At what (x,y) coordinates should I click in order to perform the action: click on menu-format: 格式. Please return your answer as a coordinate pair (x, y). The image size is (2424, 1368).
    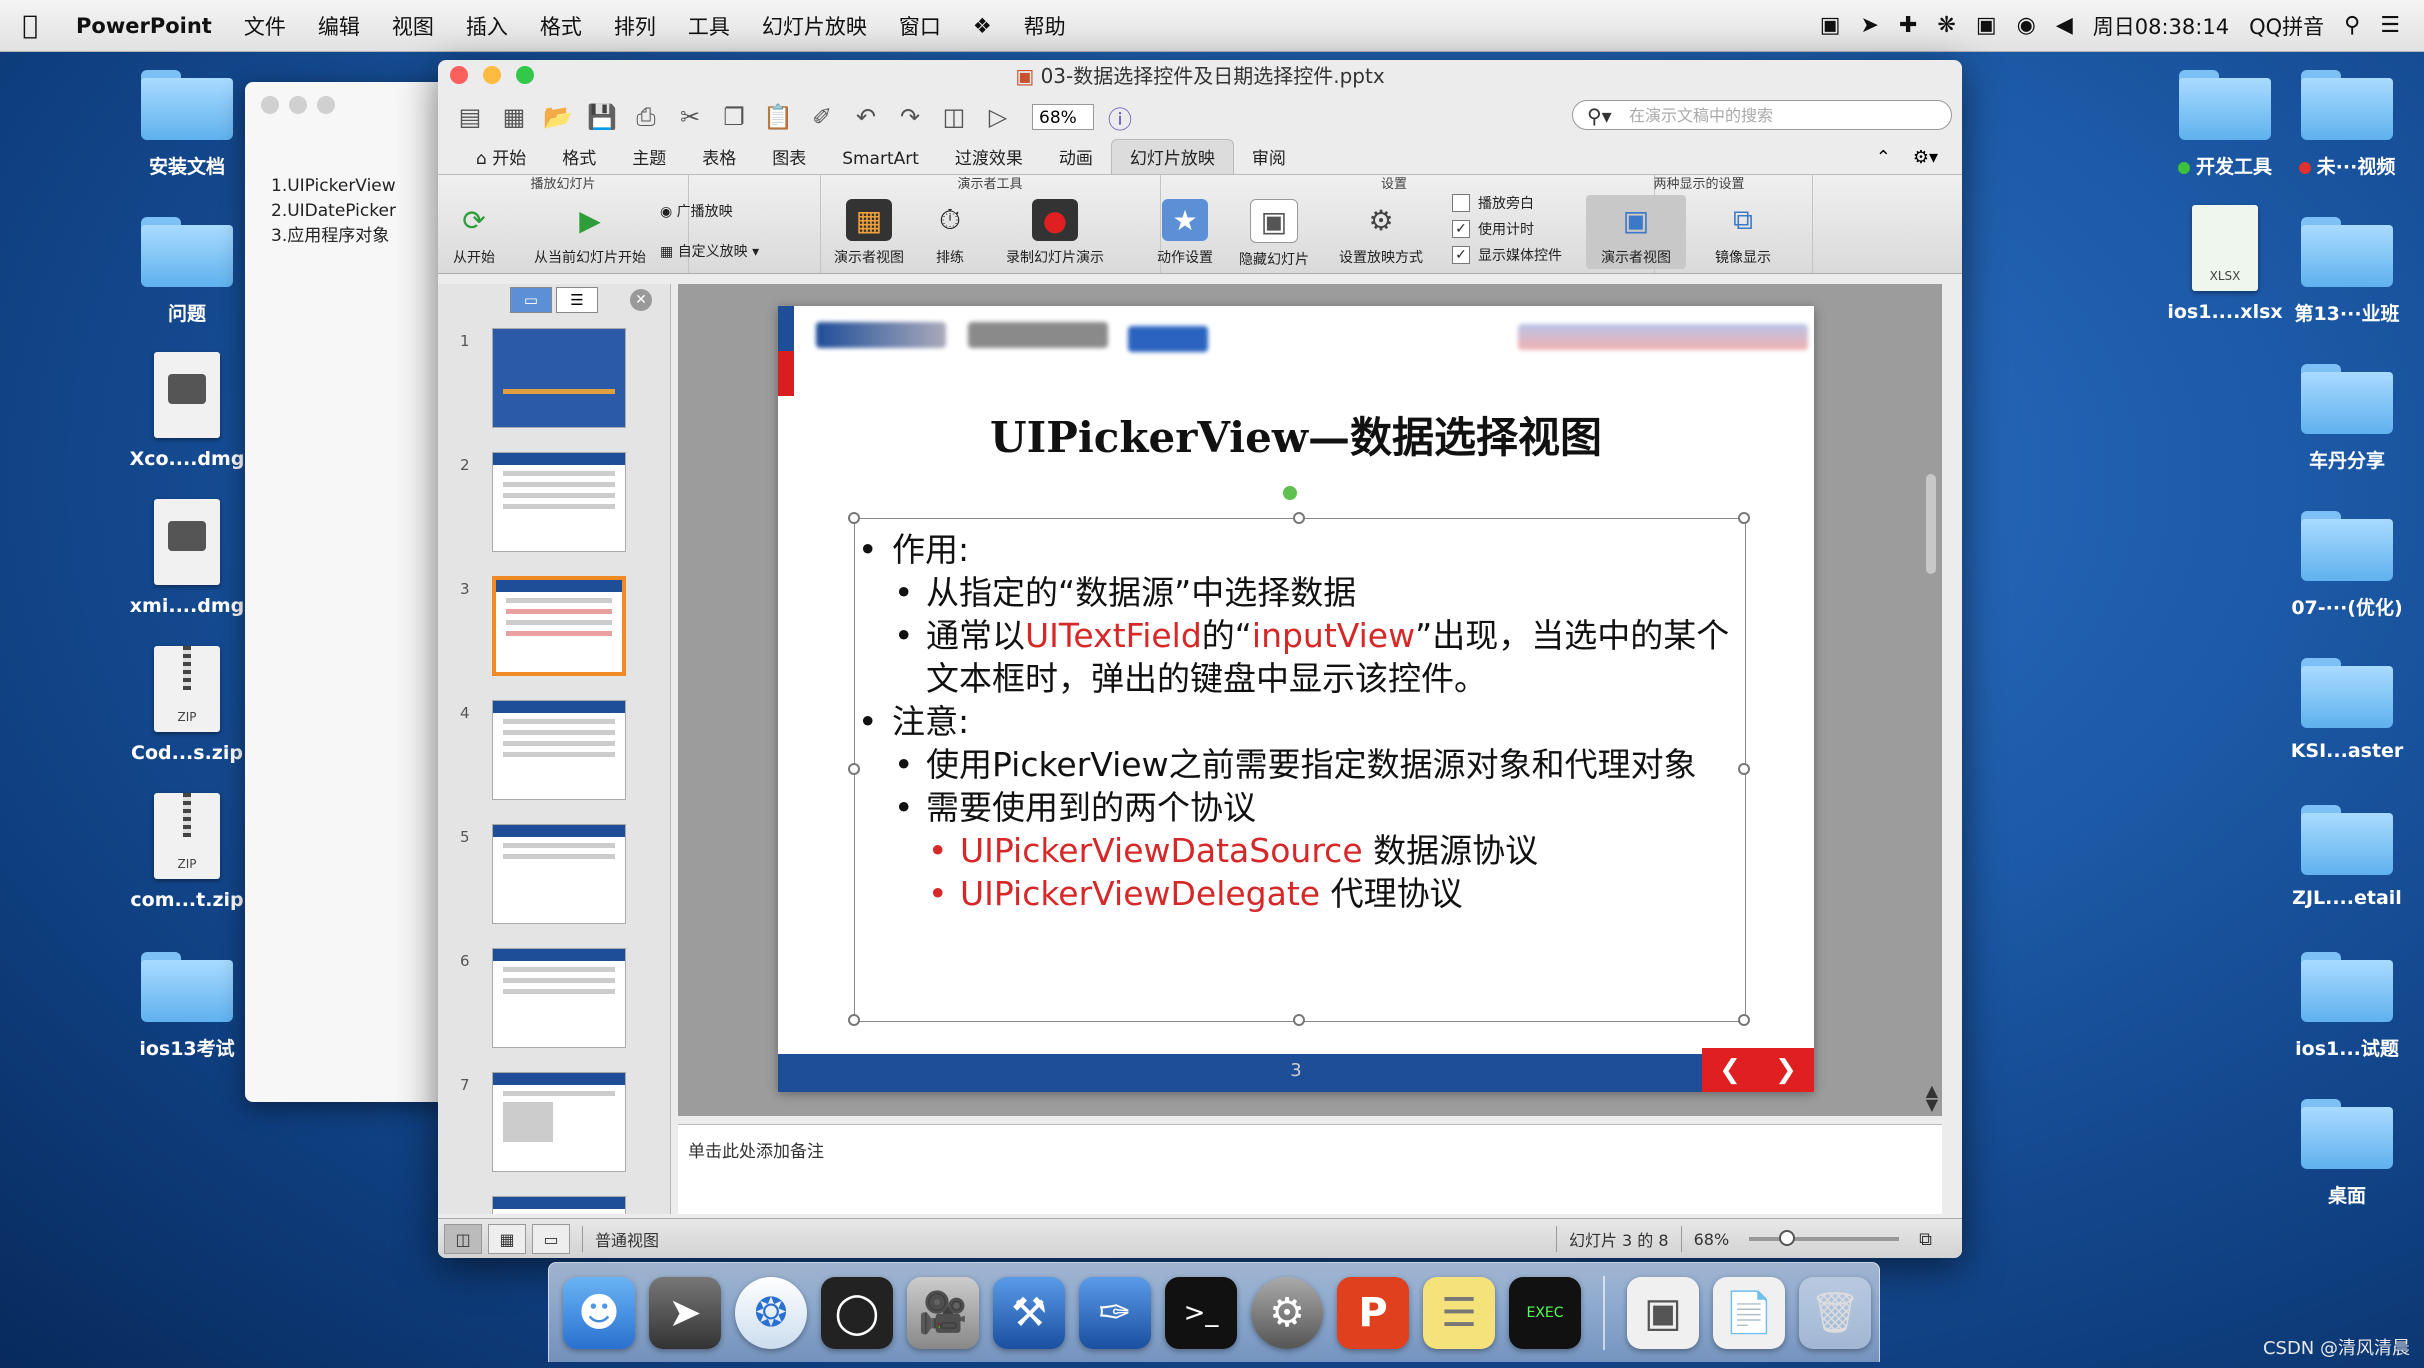
    Looking at the image, I should click on (561, 26).